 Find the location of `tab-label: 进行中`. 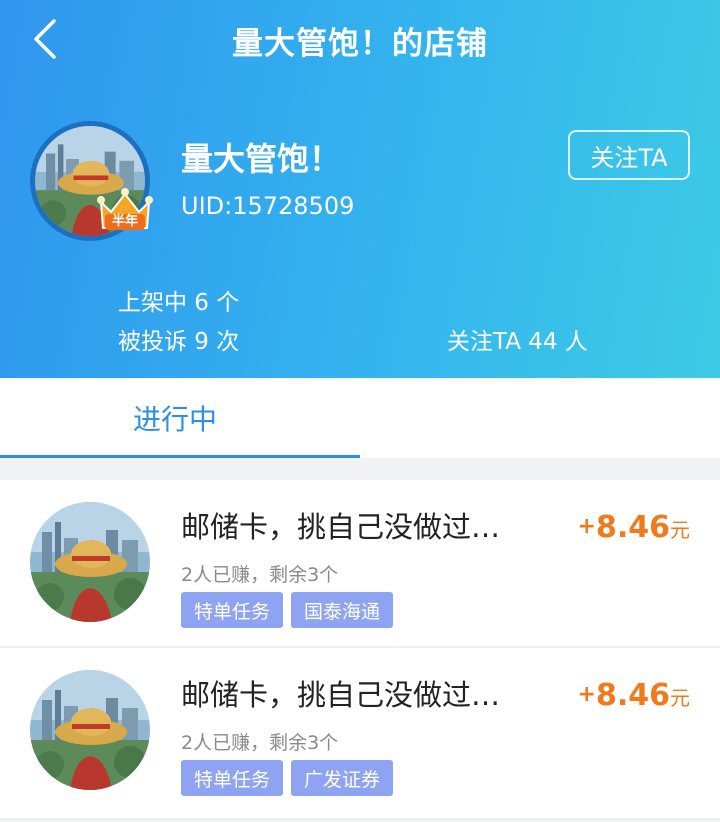

tab-label: 进行中 is located at coordinates (174, 419).